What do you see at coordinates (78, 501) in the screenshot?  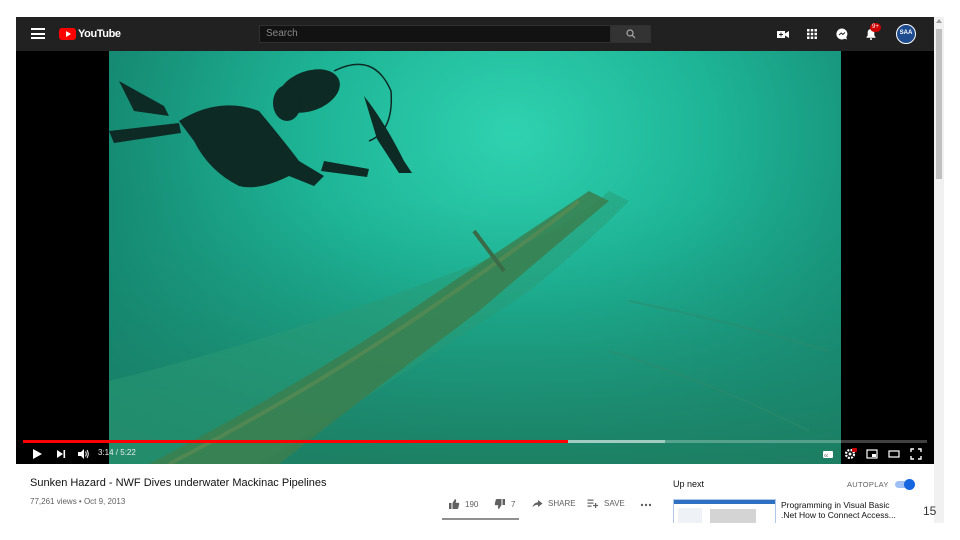 I see `video-meta: 77,261 views • Oct 9, 2013` at bounding box center [78, 501].